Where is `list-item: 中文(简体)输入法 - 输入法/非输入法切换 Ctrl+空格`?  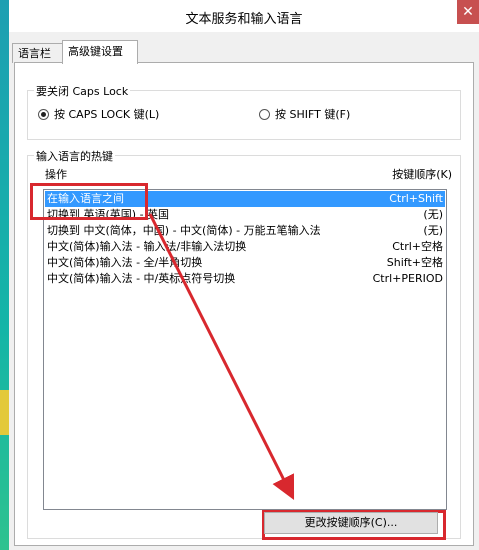 list-item: 中文(简体)输入法 - 输入法/非输入法切换 Ctrl+空格 is located at coordinates (245, 247).